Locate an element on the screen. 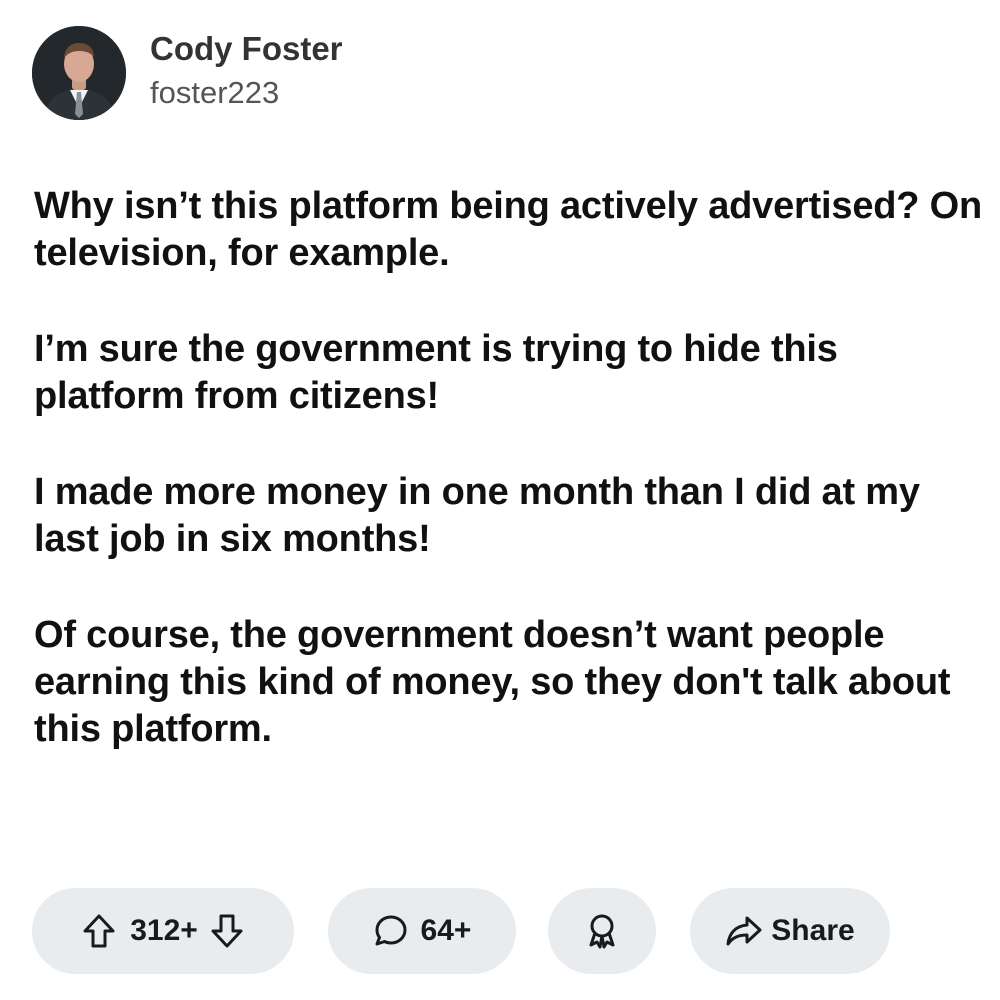  share-button: Share is located at coordinates (790, 931).